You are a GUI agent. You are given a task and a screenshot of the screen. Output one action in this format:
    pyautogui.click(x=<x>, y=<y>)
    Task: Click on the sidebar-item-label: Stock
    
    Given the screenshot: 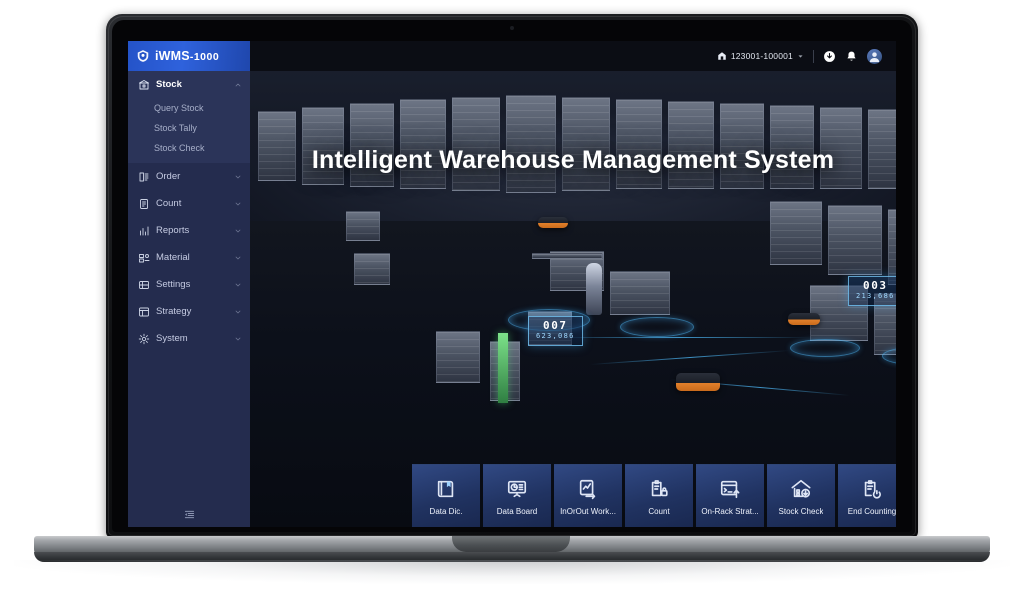 What is the action you would take?
    pyautogui.click(x=169, y=84)
    